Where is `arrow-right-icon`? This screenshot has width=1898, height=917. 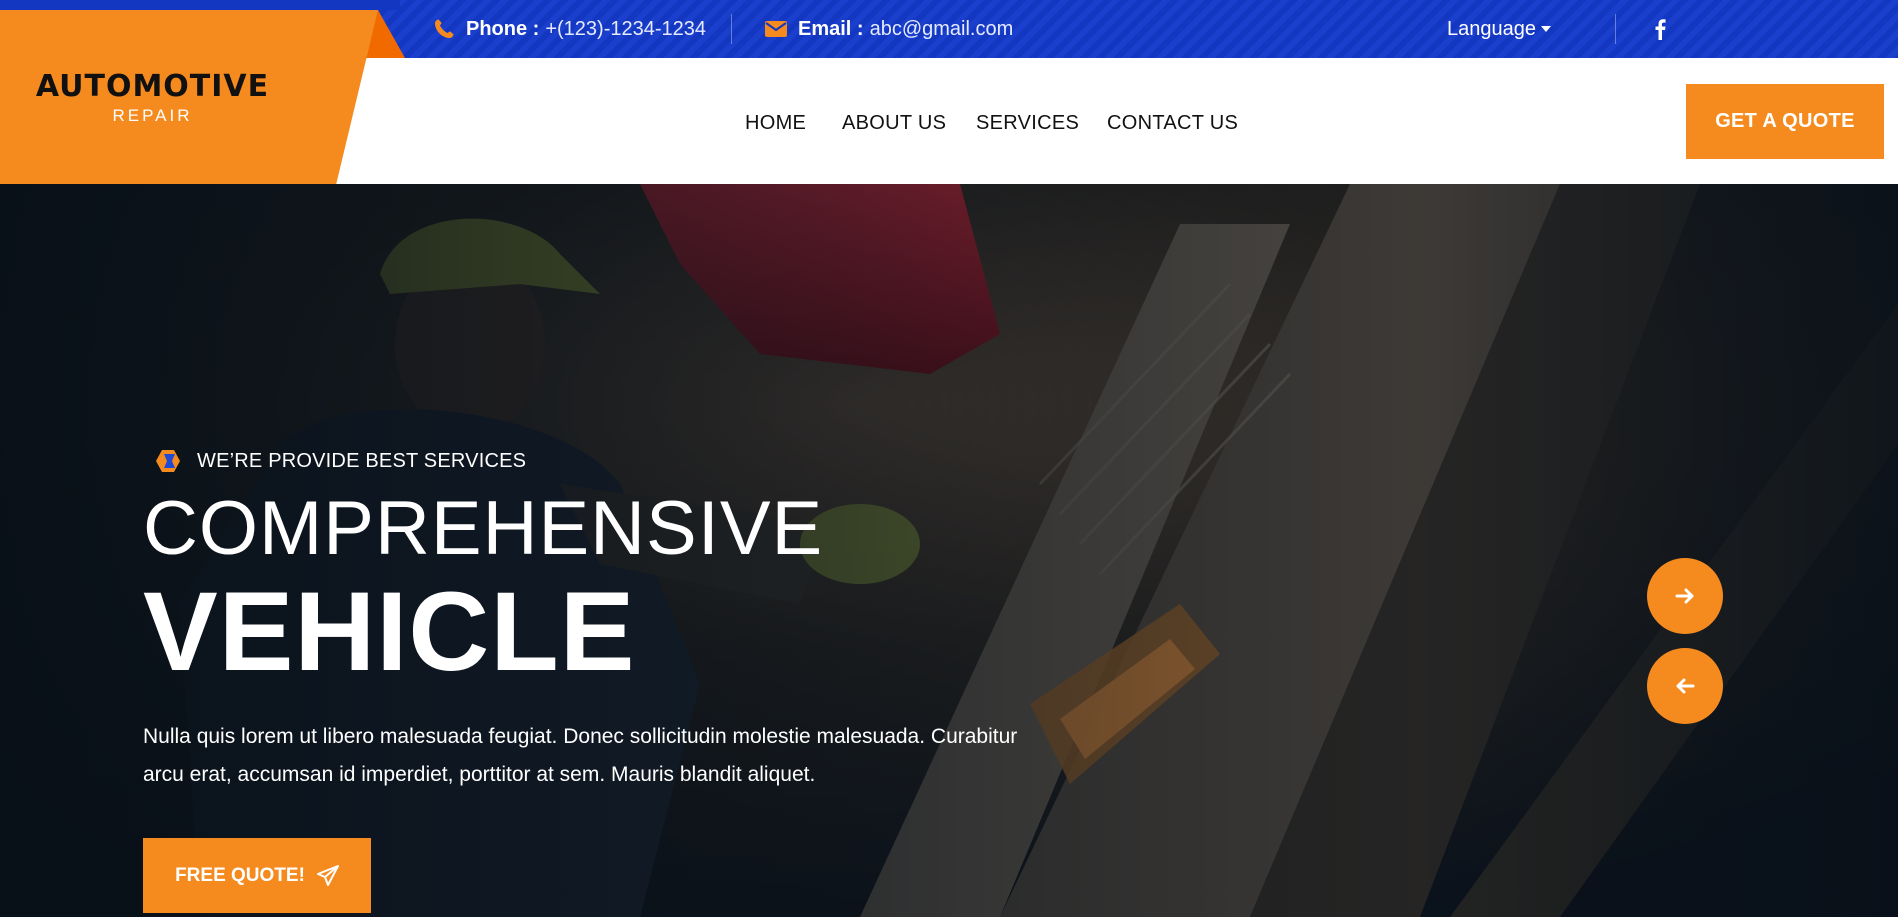 arrow-right-icon is located at coordinates (1684, 596).